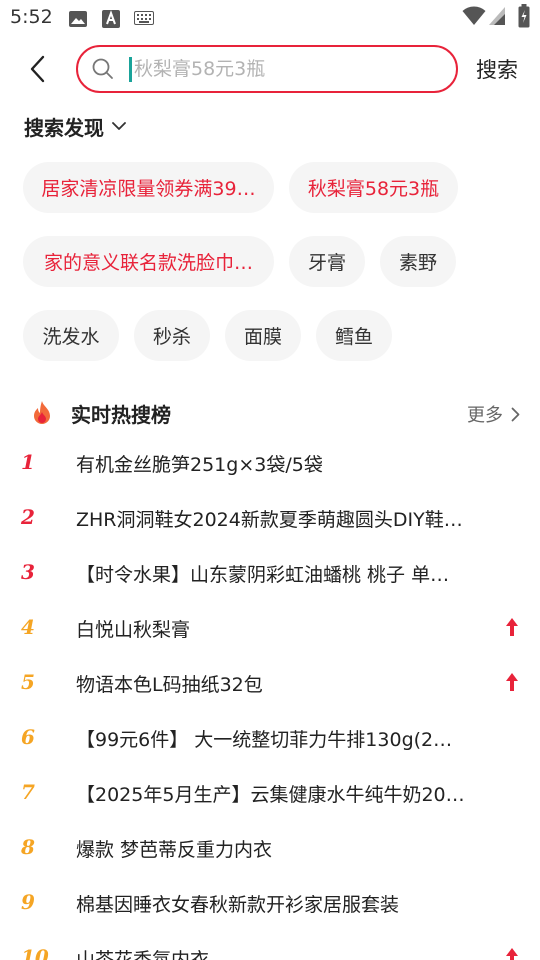  I want to click on rank-number: 3, so click(28, 572).